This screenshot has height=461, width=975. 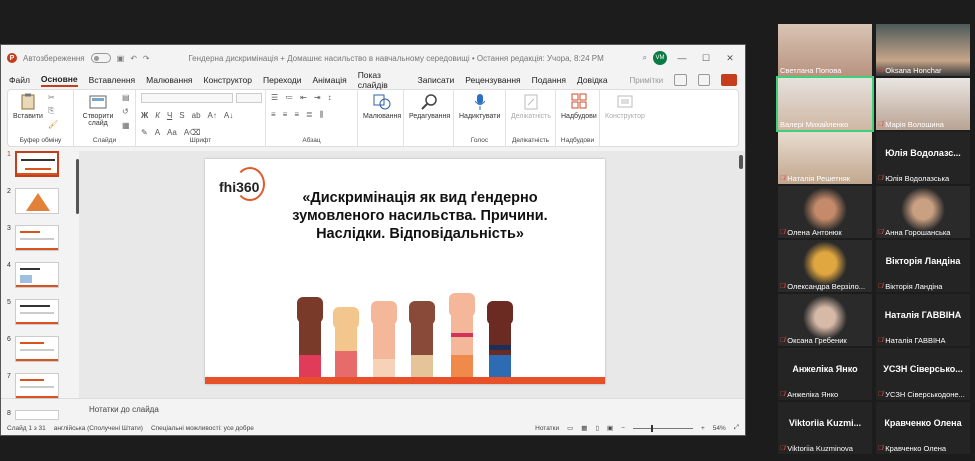 What do you see at coordinates (382, 106) in the screenshot?
I see `drawing-button: Малювання` at bounding box center [382, 106].